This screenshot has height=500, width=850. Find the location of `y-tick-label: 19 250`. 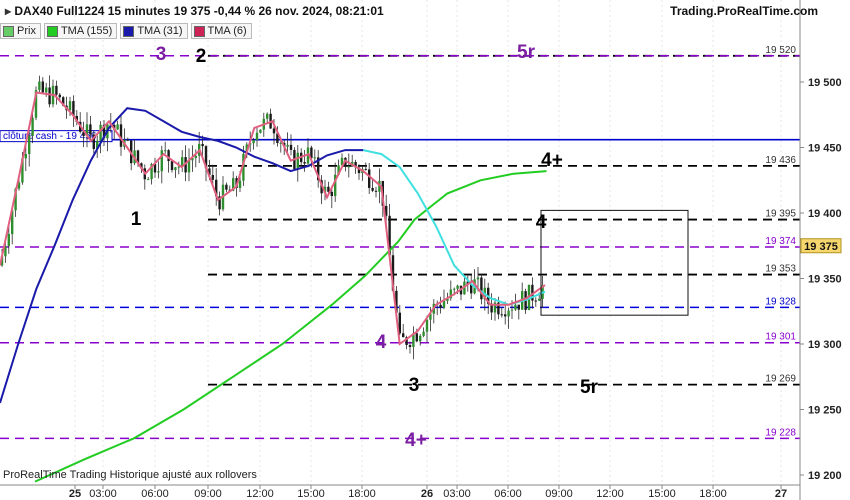

y-tick-label: 19 250 is located at coordinates (825, 411).